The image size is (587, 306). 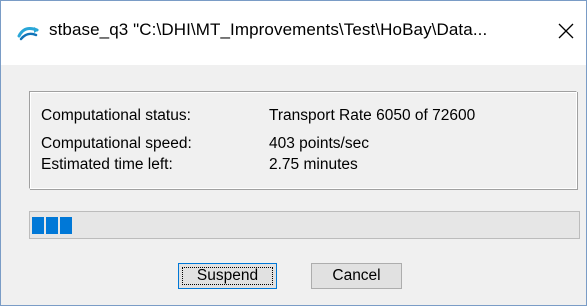 I want to click on computational-status-value: Transport Rate 6050 of 72600, so click(x=372, y=115).